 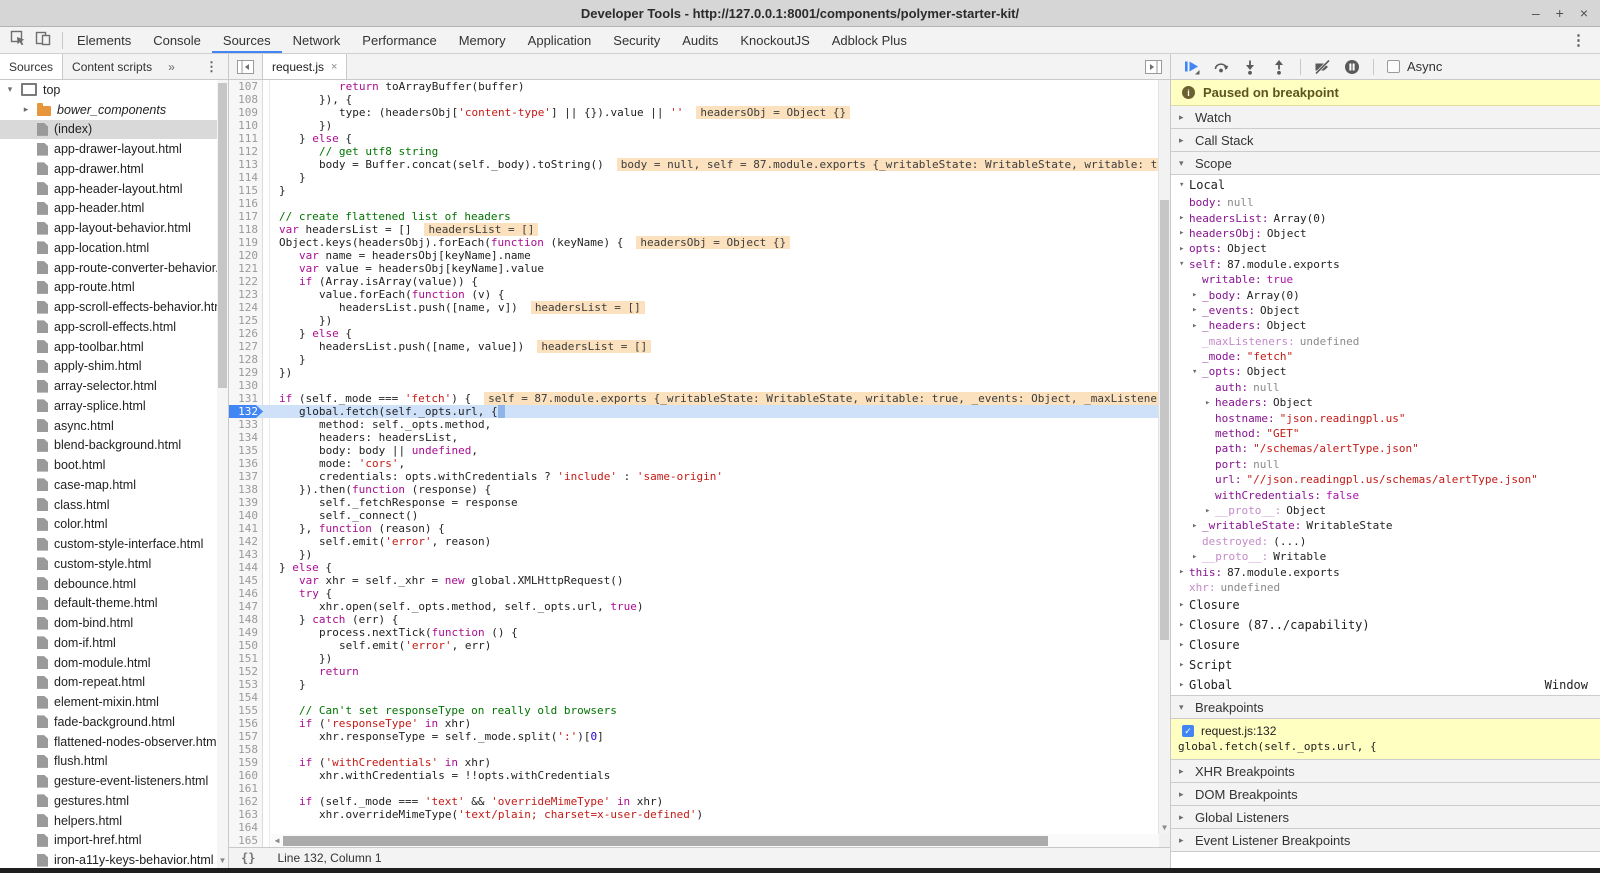 I want to click on tree-item-file: boot.html, so click(x=114, y=465).